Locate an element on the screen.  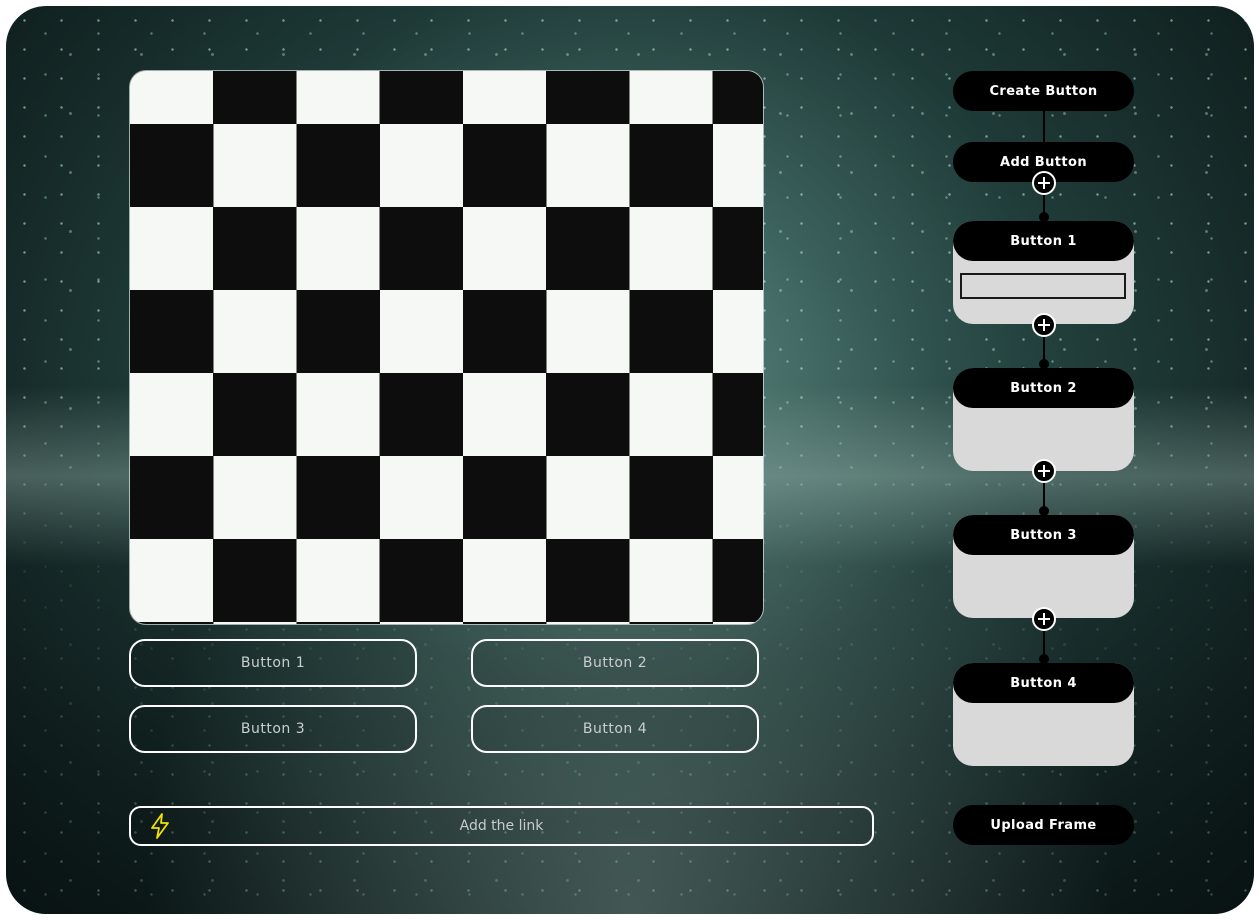
flow-node-header: Button 1 is located at coordinates (1043, 241).